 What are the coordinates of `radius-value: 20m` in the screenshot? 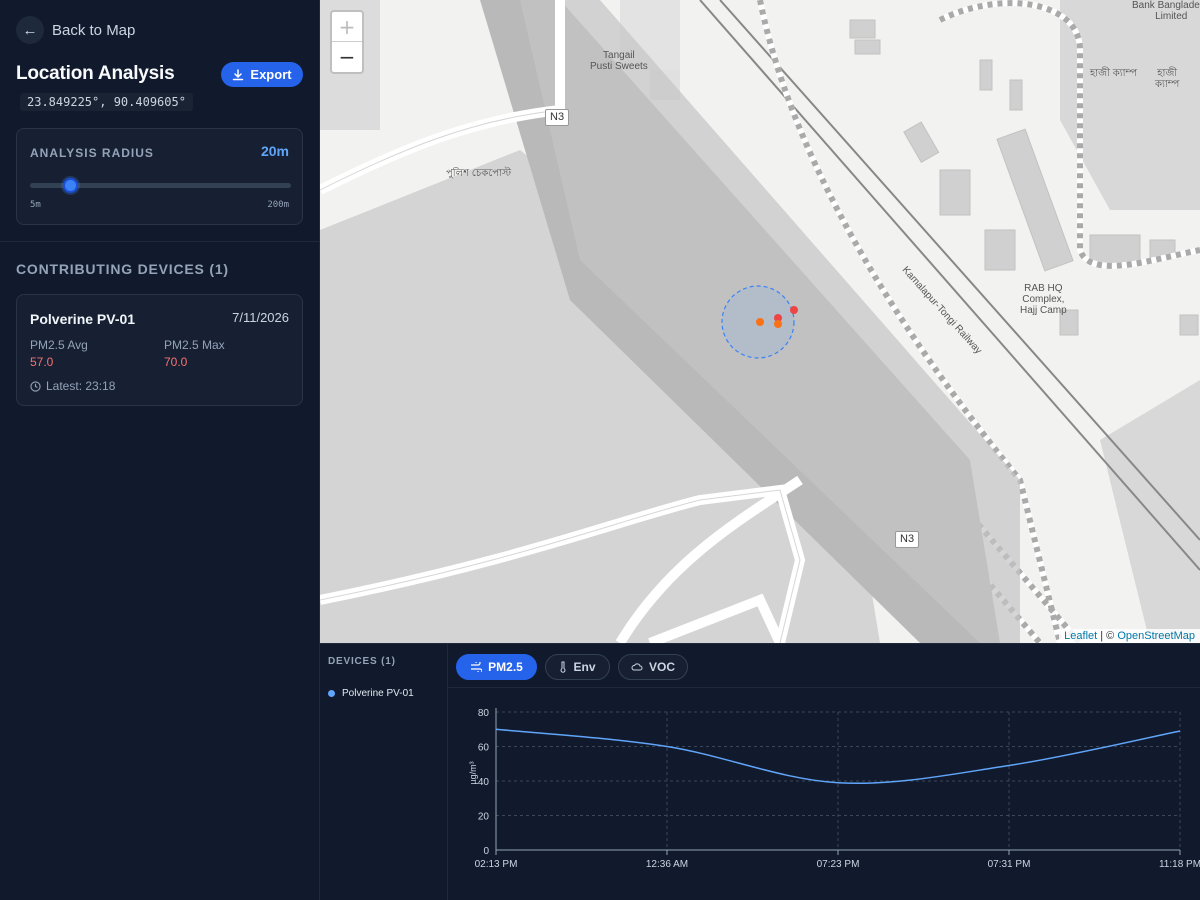 It's located at (274, 151).